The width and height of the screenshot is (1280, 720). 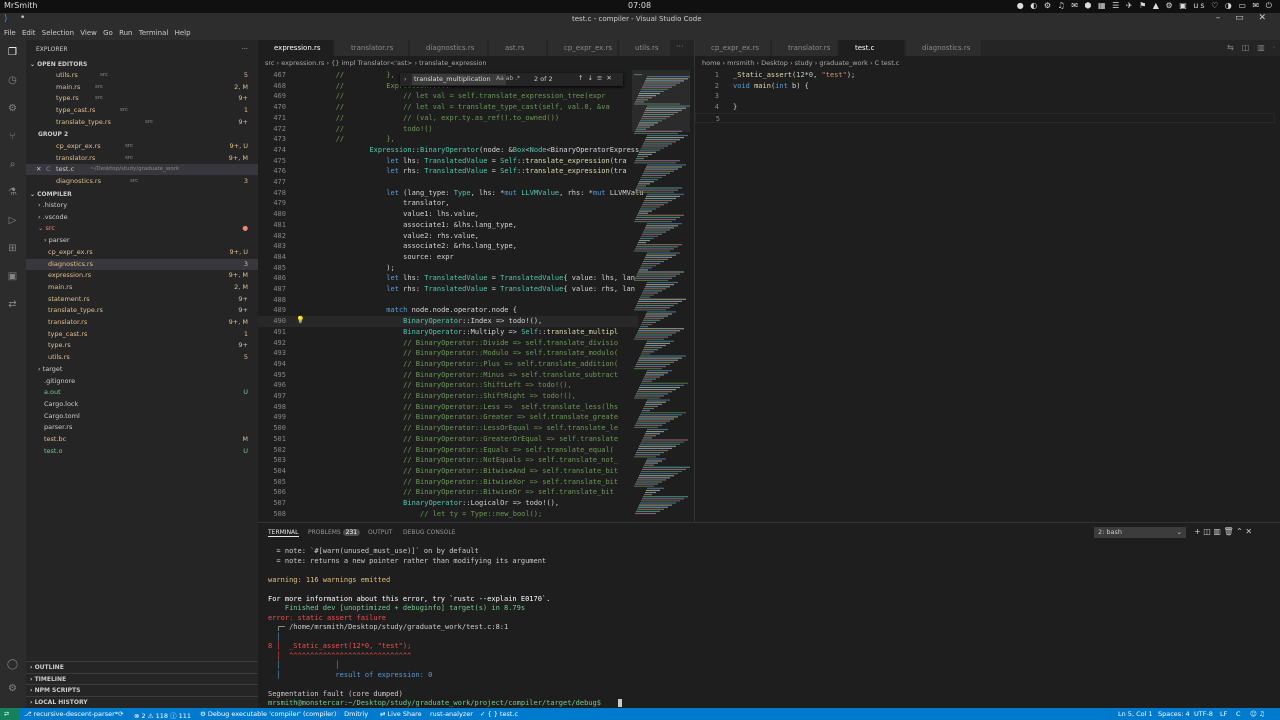 I want to click on menu-selection: Selection, so click(x=58, y=33).